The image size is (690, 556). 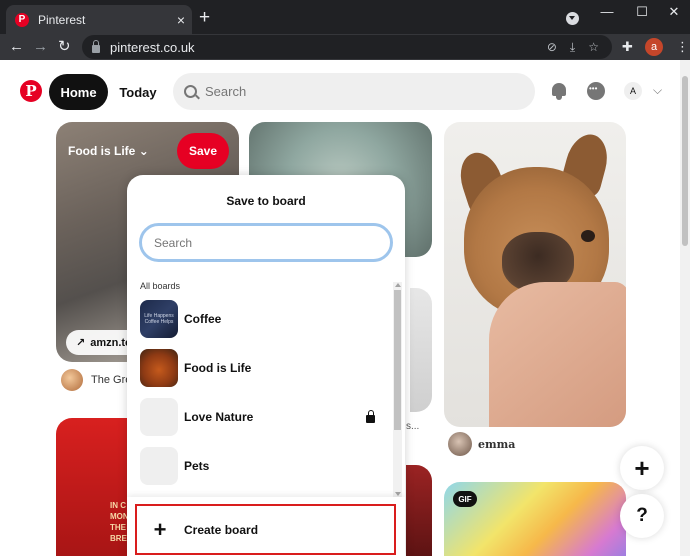 I want to click on all-boards-label: All boards, so click(x=160, y=286).